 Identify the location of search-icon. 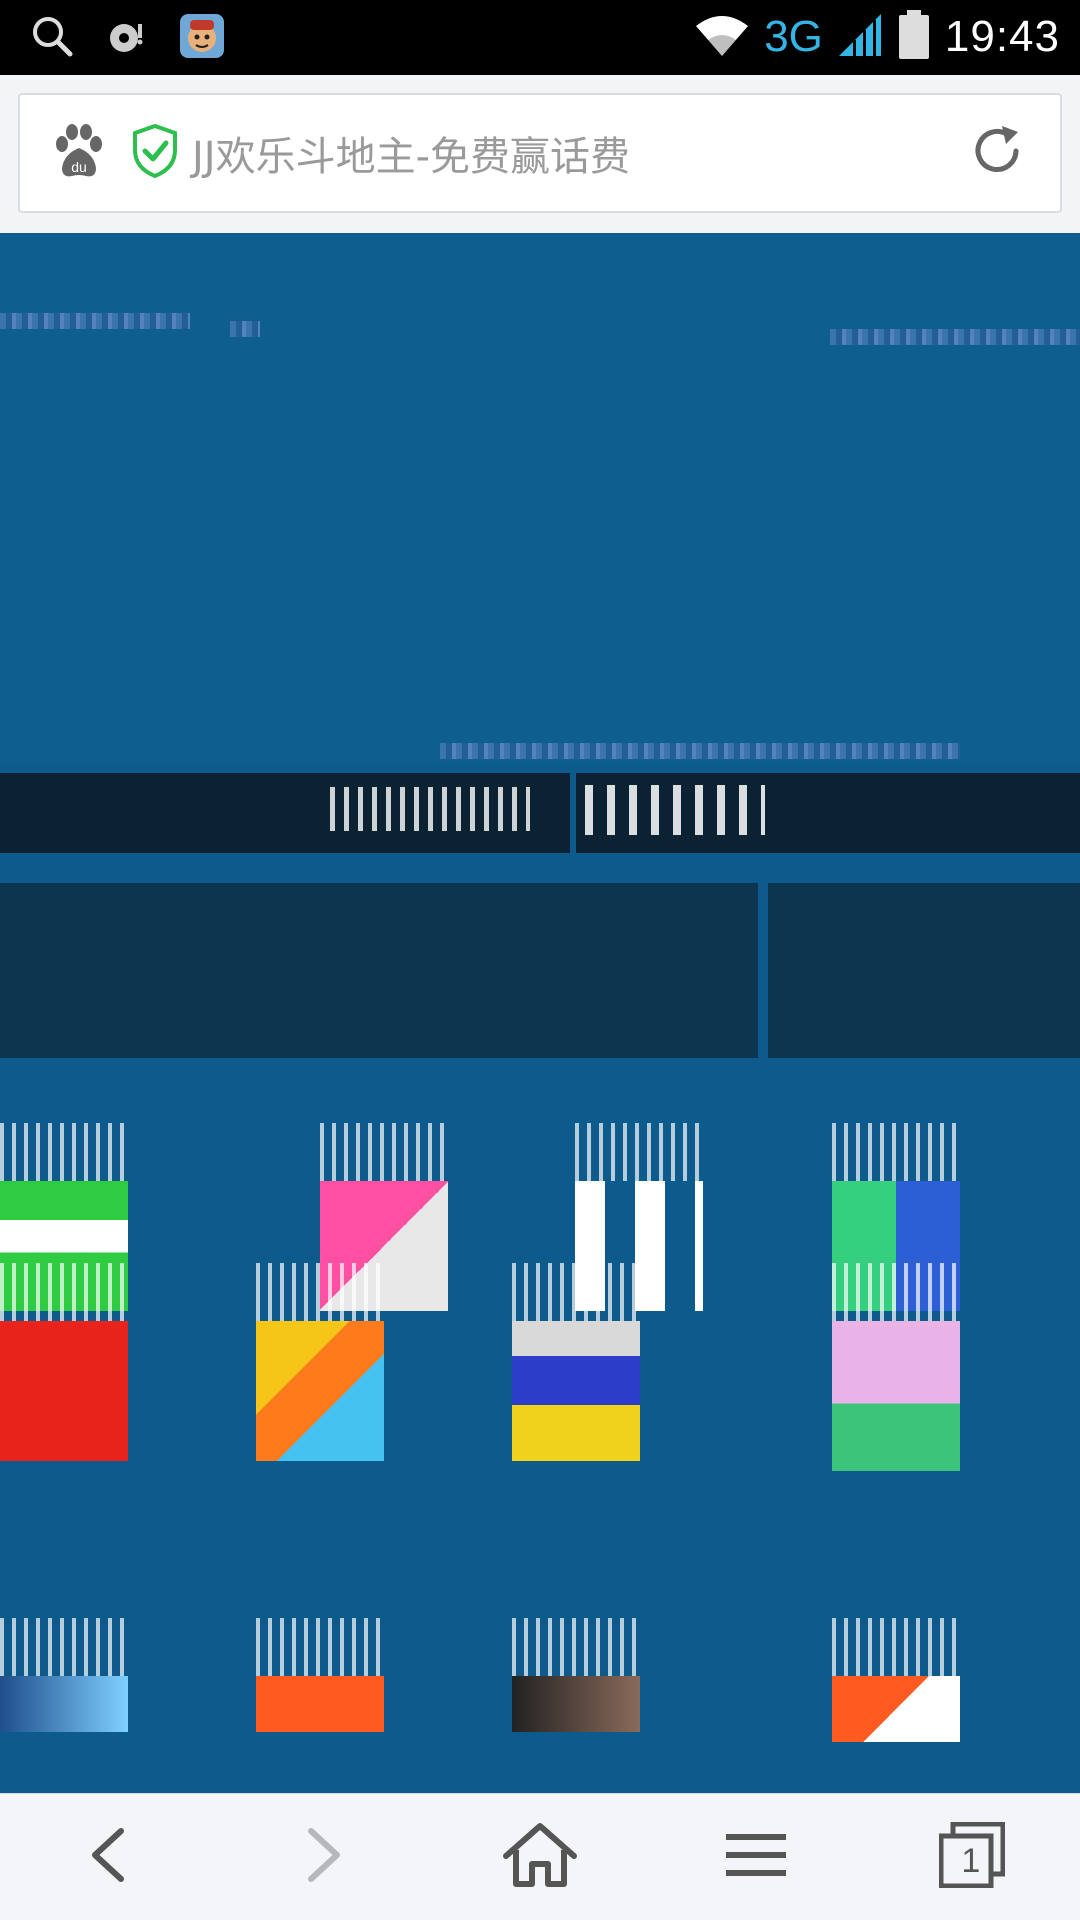
(52, 38).